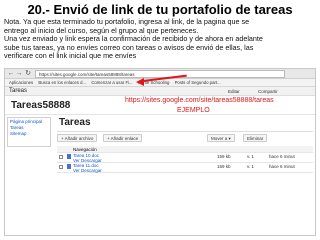 The image size is (320, 240). I want to click on sidebar-item-sitemap: Sitemap, so click(29, 134).